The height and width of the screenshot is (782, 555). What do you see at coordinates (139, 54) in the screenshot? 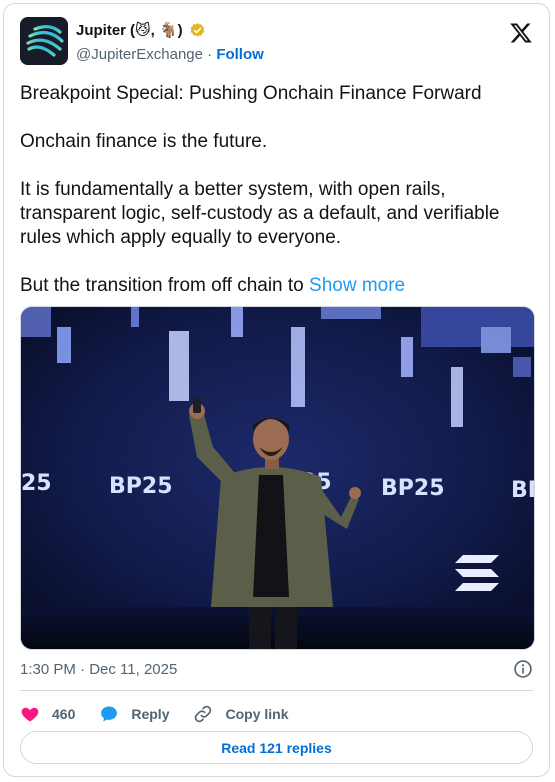
I see `author-handle: @JupiterExchange` at bounding box center [139, 54].